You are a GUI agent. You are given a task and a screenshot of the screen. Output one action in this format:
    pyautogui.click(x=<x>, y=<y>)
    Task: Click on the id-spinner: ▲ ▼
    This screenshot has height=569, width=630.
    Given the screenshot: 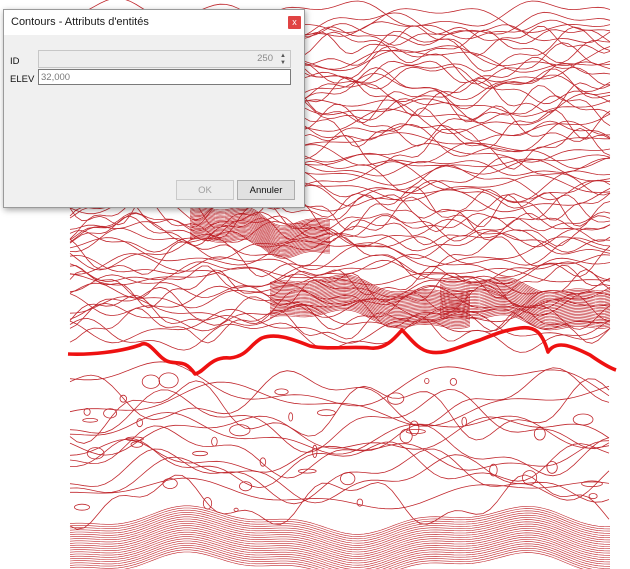 What is the action you would take?
    pyautogui.click(x=283, y=59)
    